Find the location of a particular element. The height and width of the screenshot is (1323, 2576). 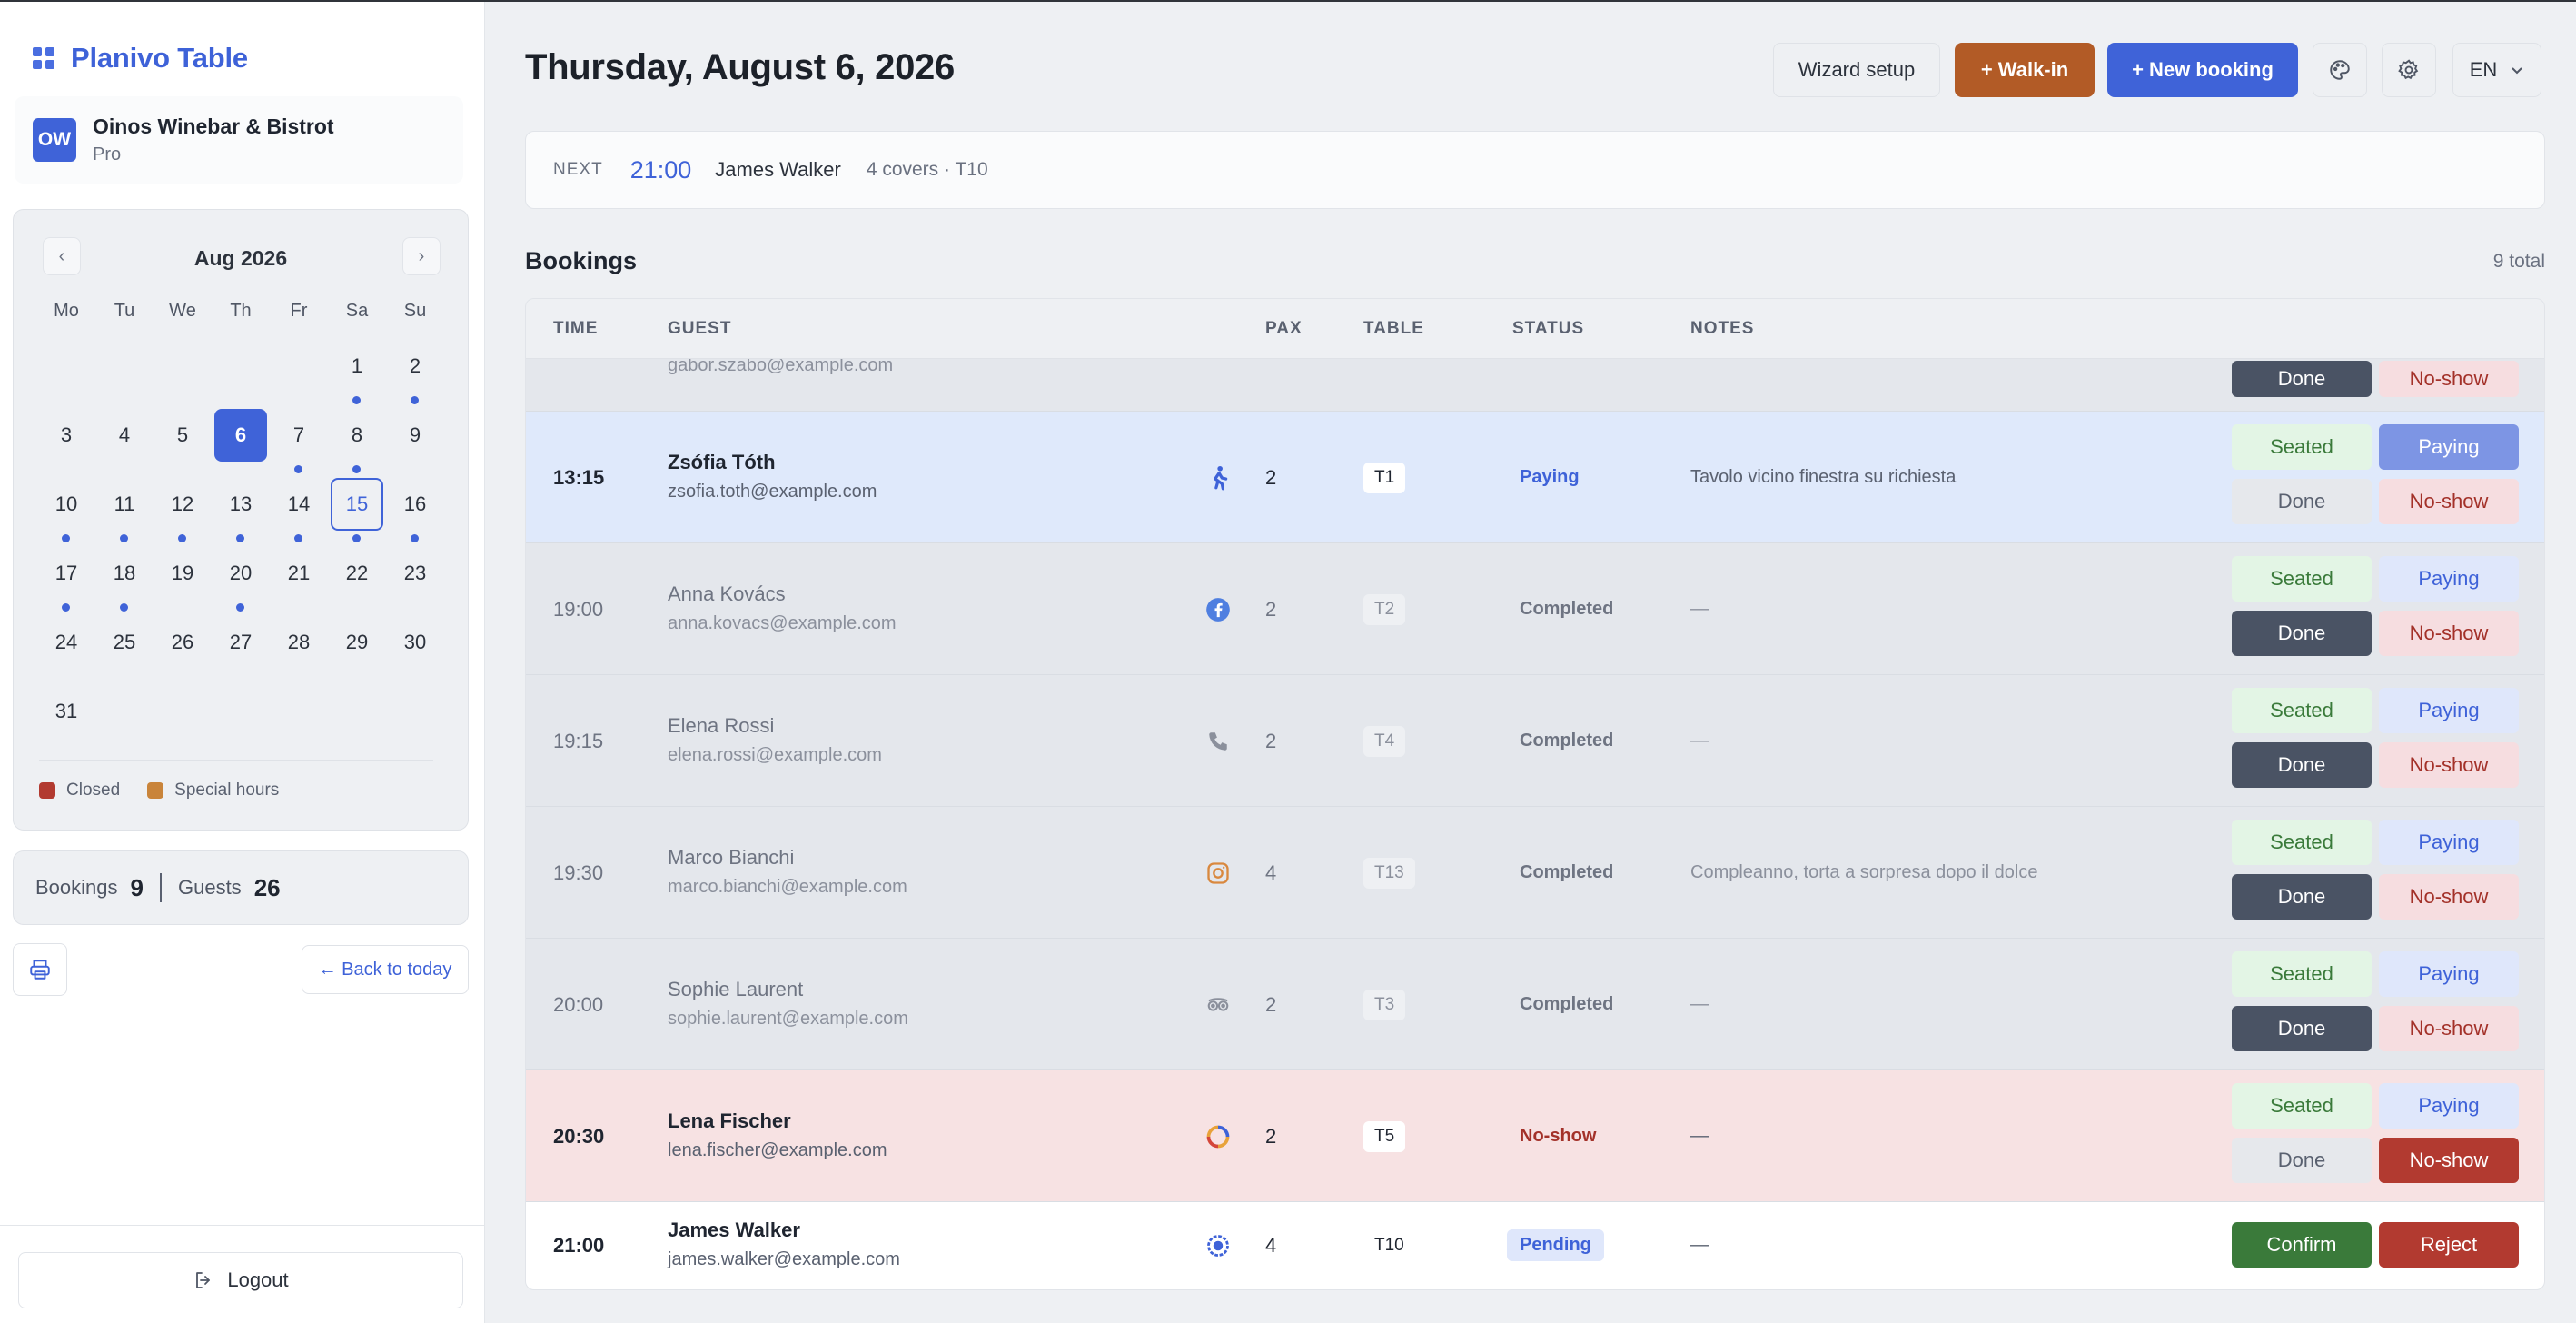

org-card: OW Oinos Winebar & Bistrot Pro is located at coordinates (239, 140).